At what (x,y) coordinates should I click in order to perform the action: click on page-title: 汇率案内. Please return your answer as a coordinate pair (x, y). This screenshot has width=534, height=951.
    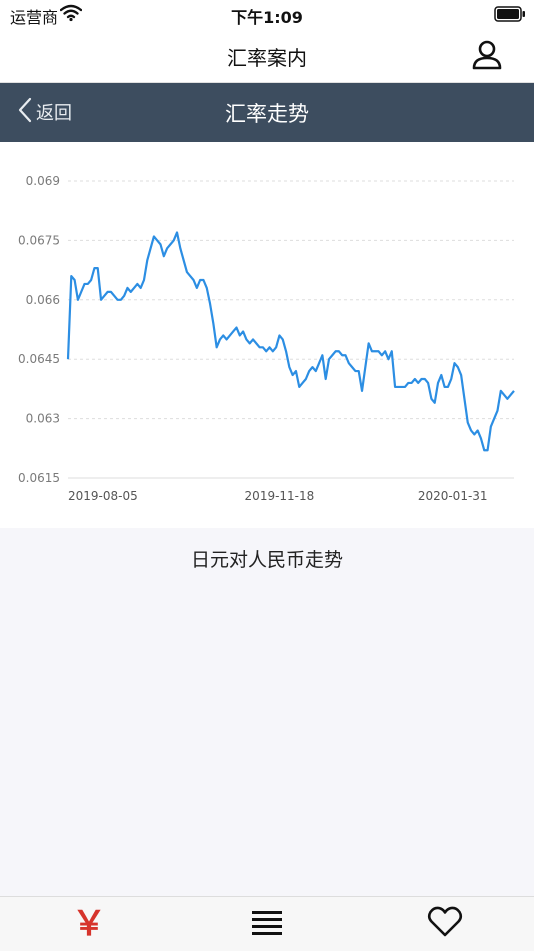
    Looking at the image, I should click on (267, 58).